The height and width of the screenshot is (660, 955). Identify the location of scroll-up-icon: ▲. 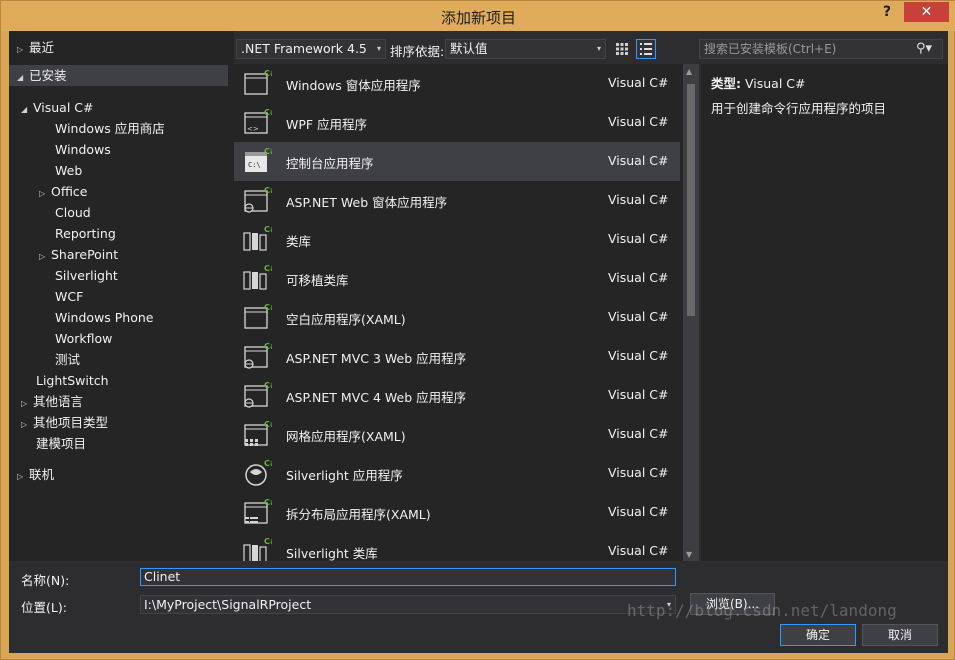
(689, 71).